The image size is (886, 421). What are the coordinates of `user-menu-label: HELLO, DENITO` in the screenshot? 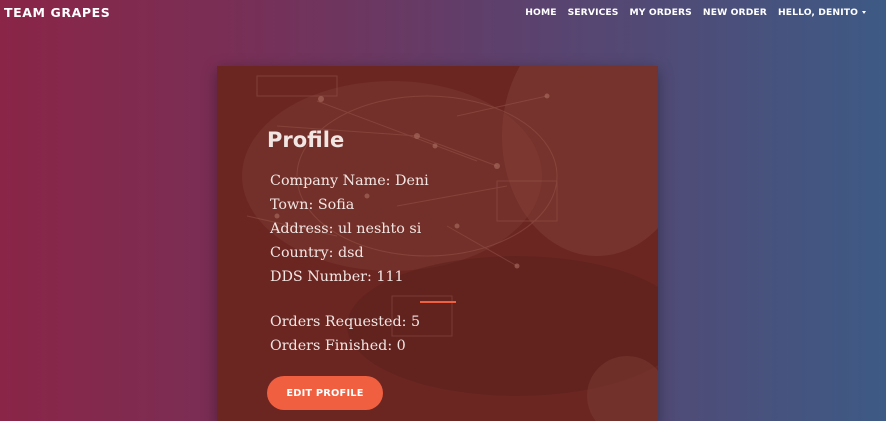 It's located at (817, 12).